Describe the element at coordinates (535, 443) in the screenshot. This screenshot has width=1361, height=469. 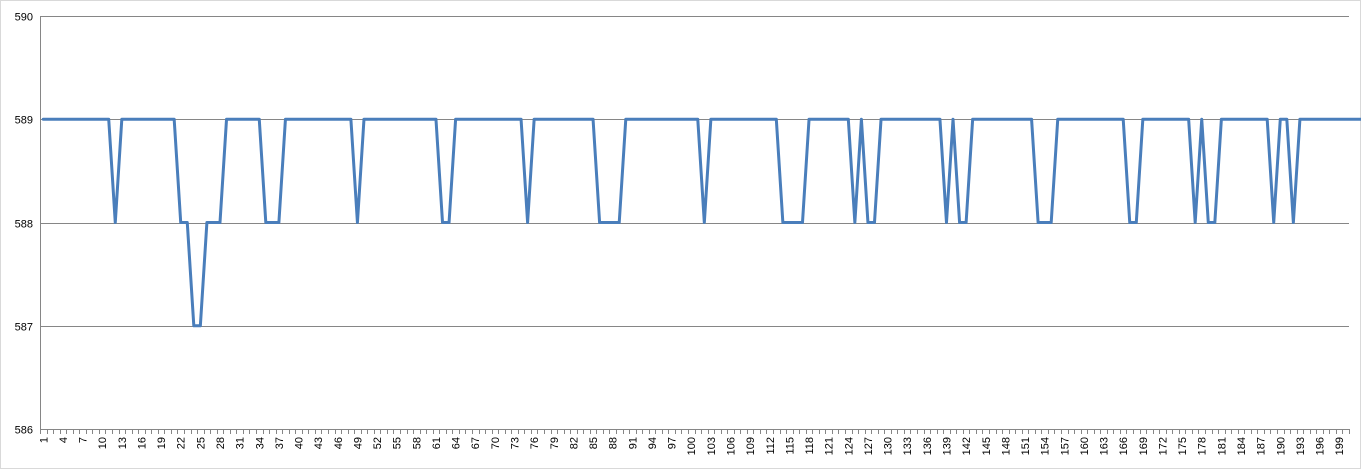
I see `x-tick-label-76: 76` at that location.